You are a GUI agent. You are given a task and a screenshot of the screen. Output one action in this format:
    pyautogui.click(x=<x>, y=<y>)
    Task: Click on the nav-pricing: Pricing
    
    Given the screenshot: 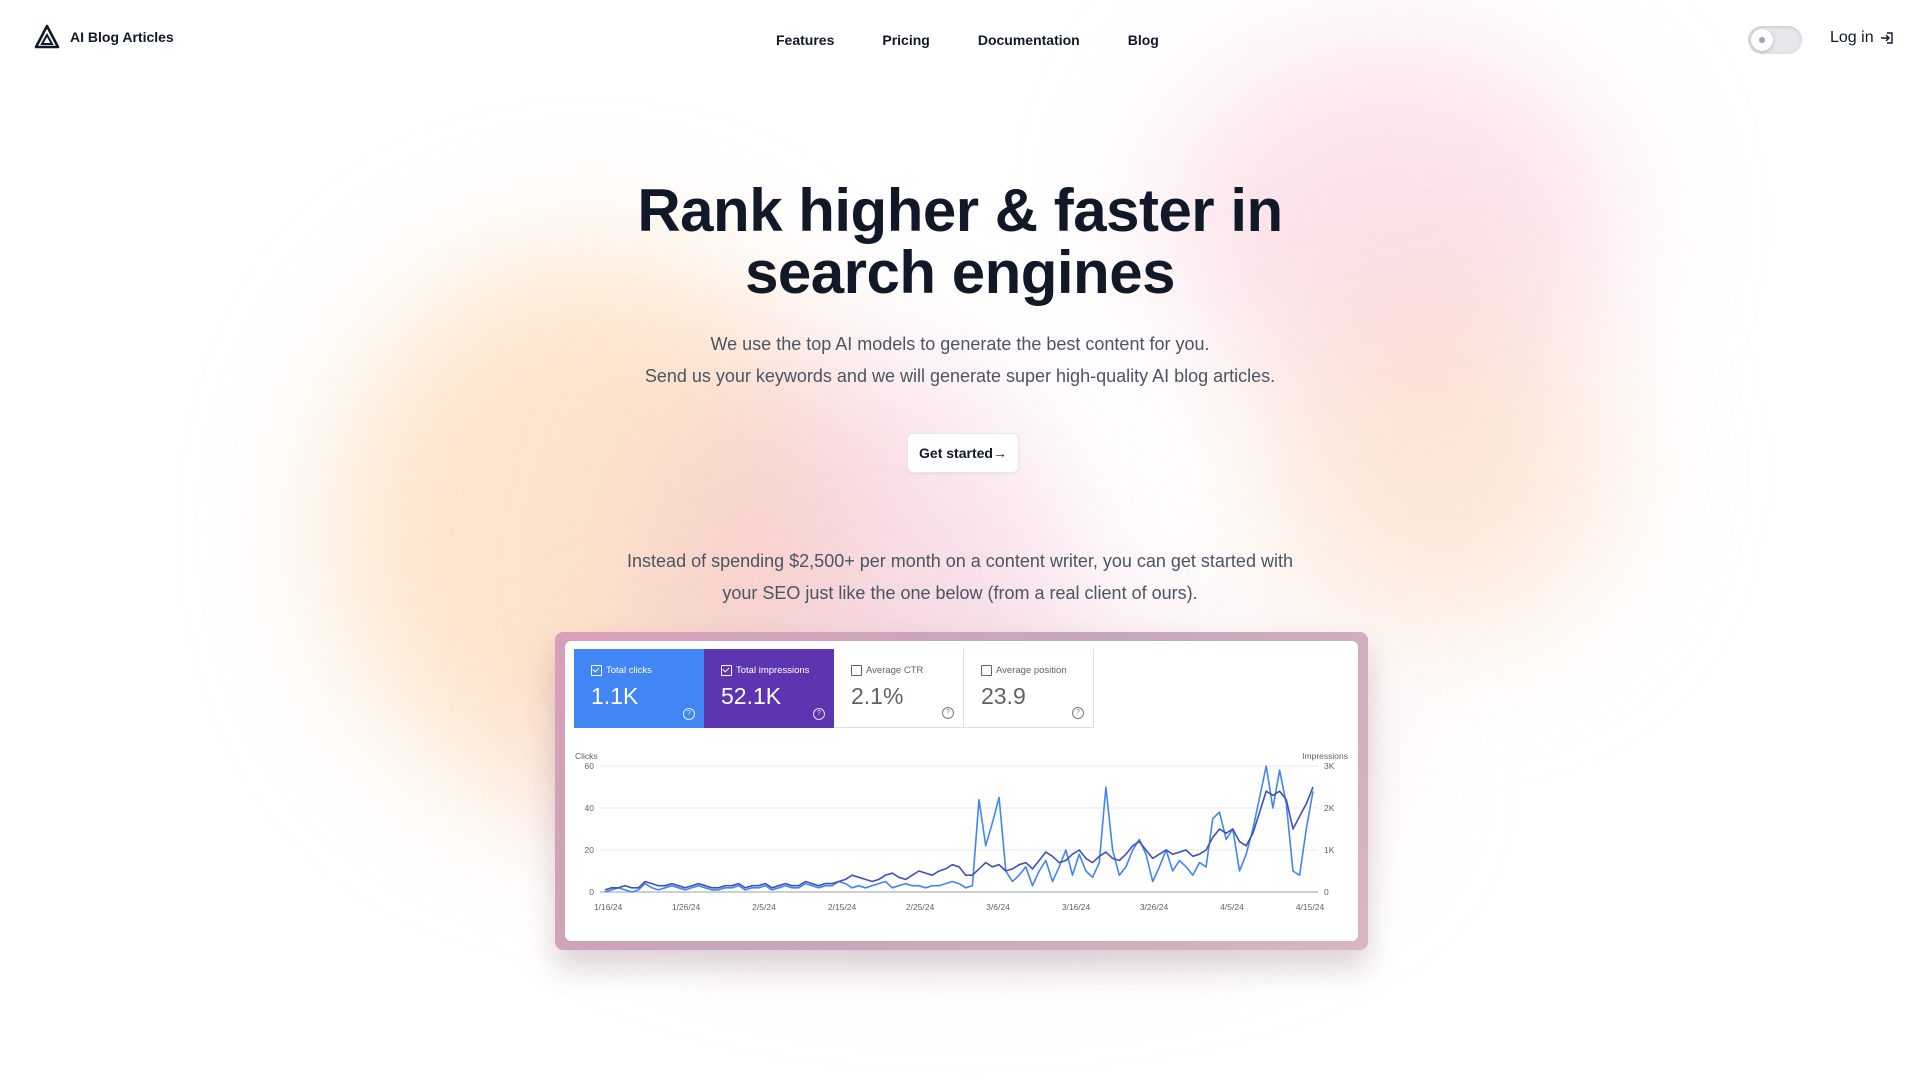 What is the action you would take?
    pyautogui.click(x=905, y=40)
    